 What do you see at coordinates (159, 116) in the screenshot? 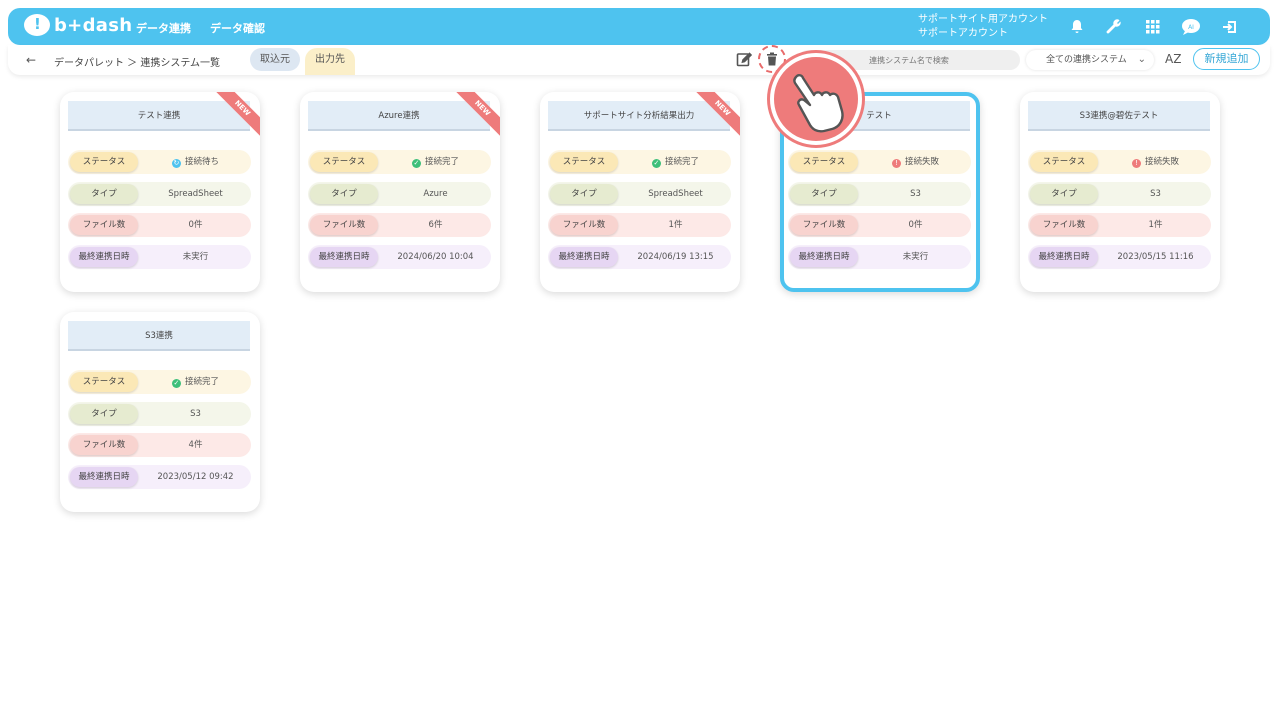
I see `card-title: テスト連携` at bounding box center [159, 116].